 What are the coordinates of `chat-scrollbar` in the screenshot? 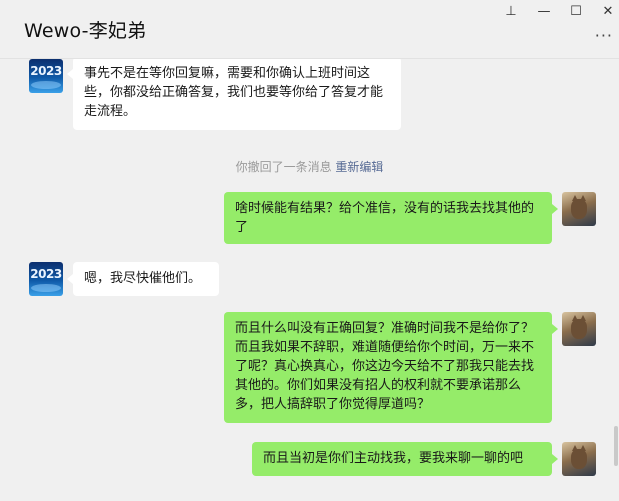 It's located at (616, 446).